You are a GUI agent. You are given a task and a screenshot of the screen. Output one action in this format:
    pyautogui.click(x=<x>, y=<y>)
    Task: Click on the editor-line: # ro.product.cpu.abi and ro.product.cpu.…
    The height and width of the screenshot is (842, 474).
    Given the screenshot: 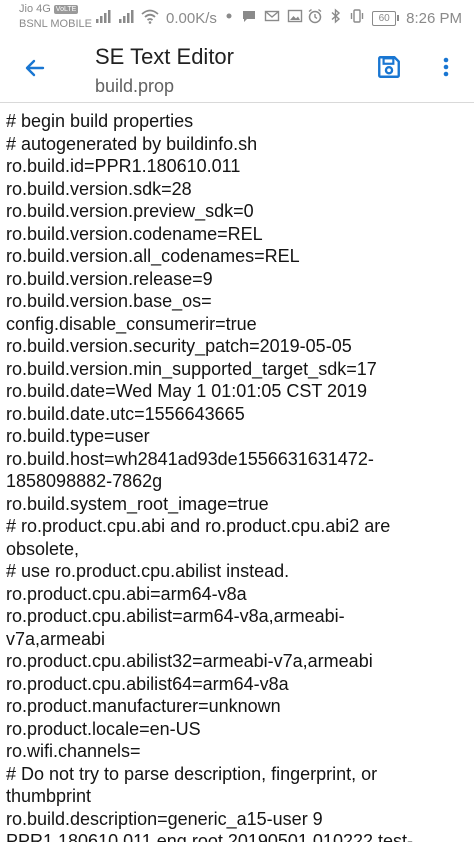 What is the action you would take?
    pyautogui.click(x=237, y=526)
    